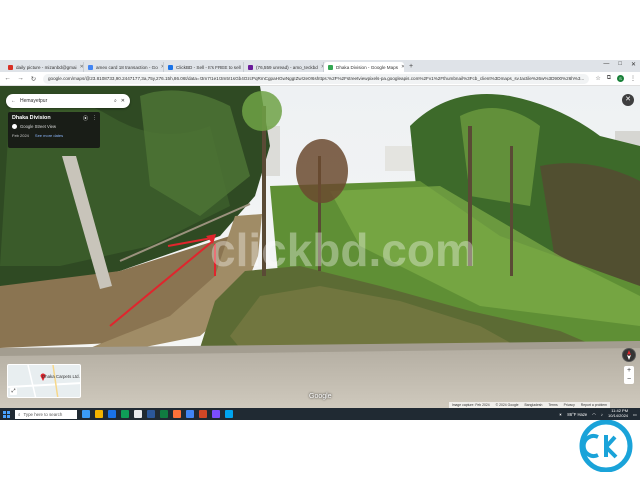  What do you see at coordinates (629, 379) in the screenshot?
I see `zoom-out-button: −` at bounding box center [629, 379].